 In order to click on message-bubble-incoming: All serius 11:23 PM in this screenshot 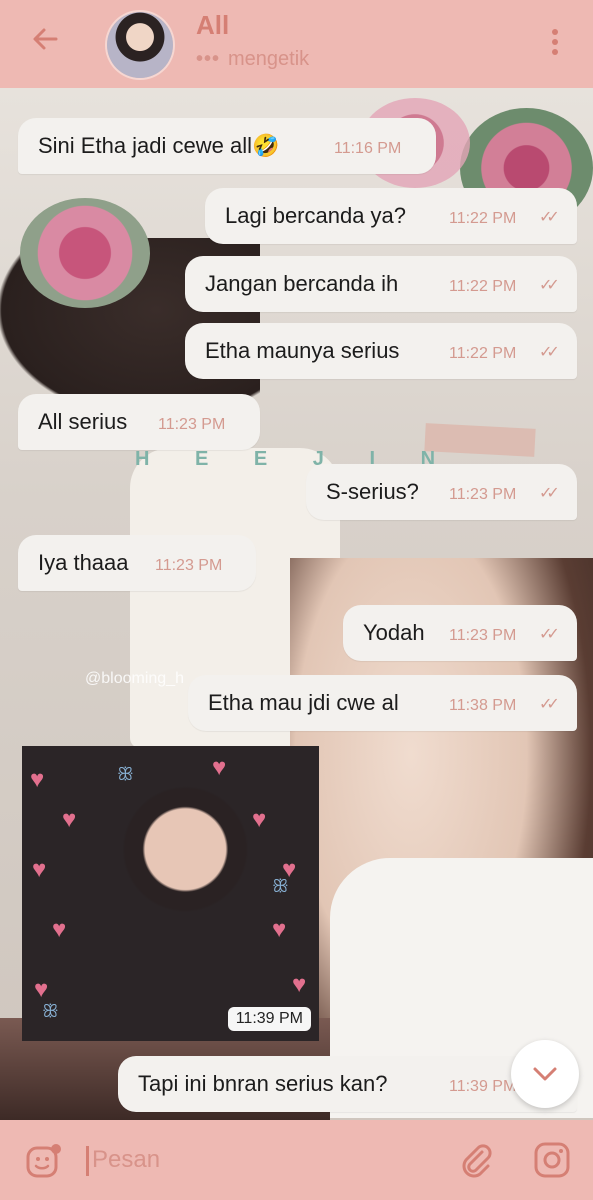, I will do `click(139, 422)`.